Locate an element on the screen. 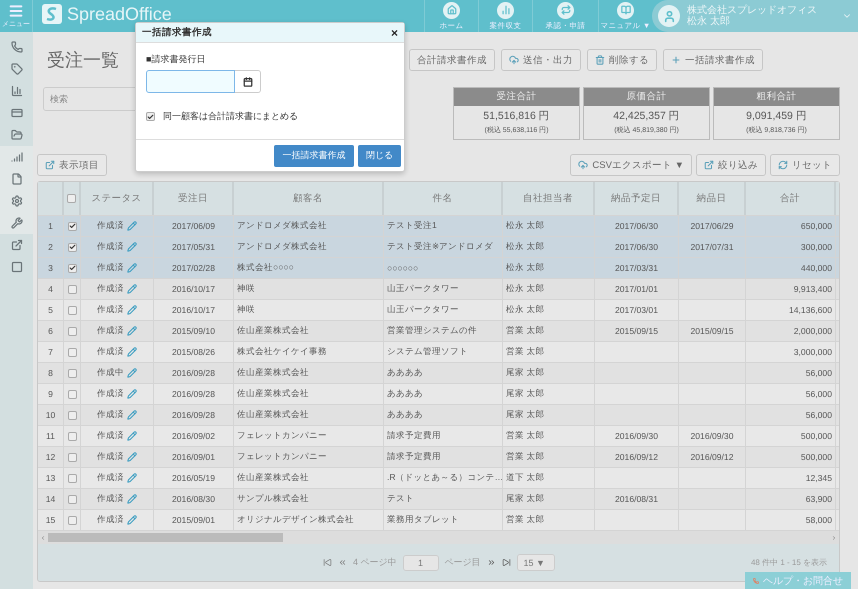 This screenshot has height=589, width=858. table-row: 14 作成済 2016/08/30 サンプル株式会社 テスト 尾家 太郎 2016/08/31 63,900 is located at coordinates (438, 498).